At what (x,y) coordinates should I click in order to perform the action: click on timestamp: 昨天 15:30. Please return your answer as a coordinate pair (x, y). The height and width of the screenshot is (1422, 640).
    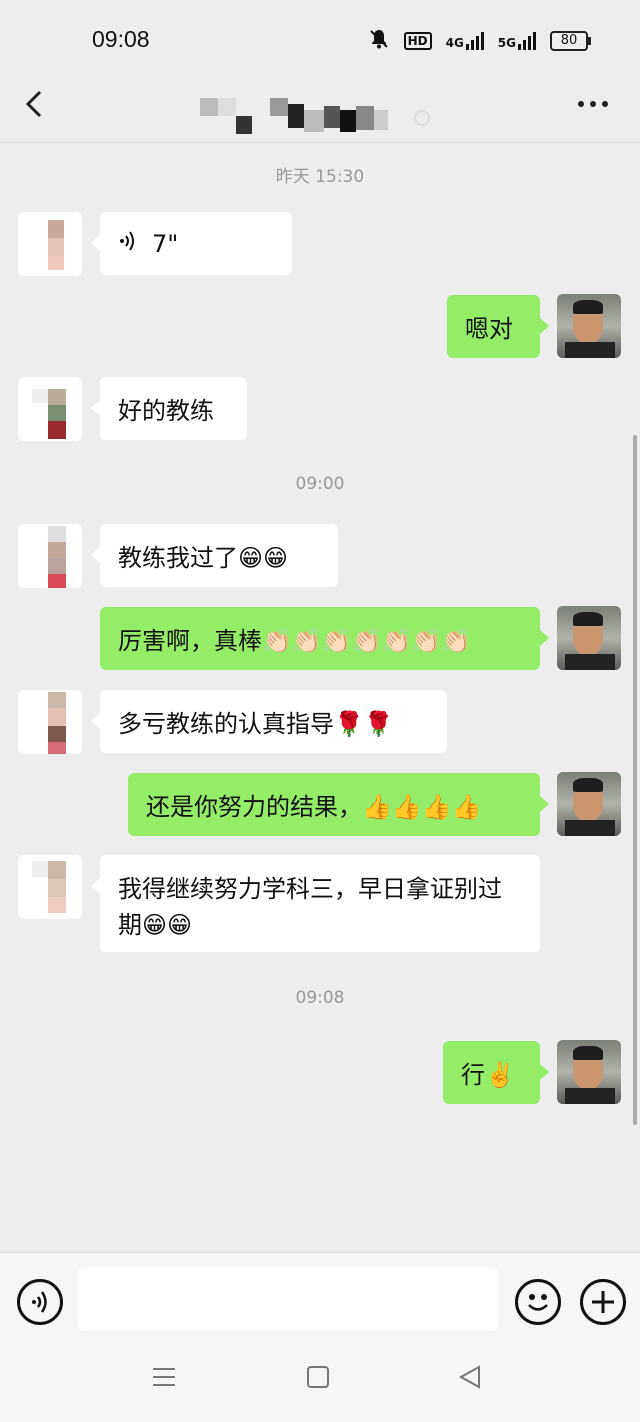
    Looking at the image, I should click on (320, 177).